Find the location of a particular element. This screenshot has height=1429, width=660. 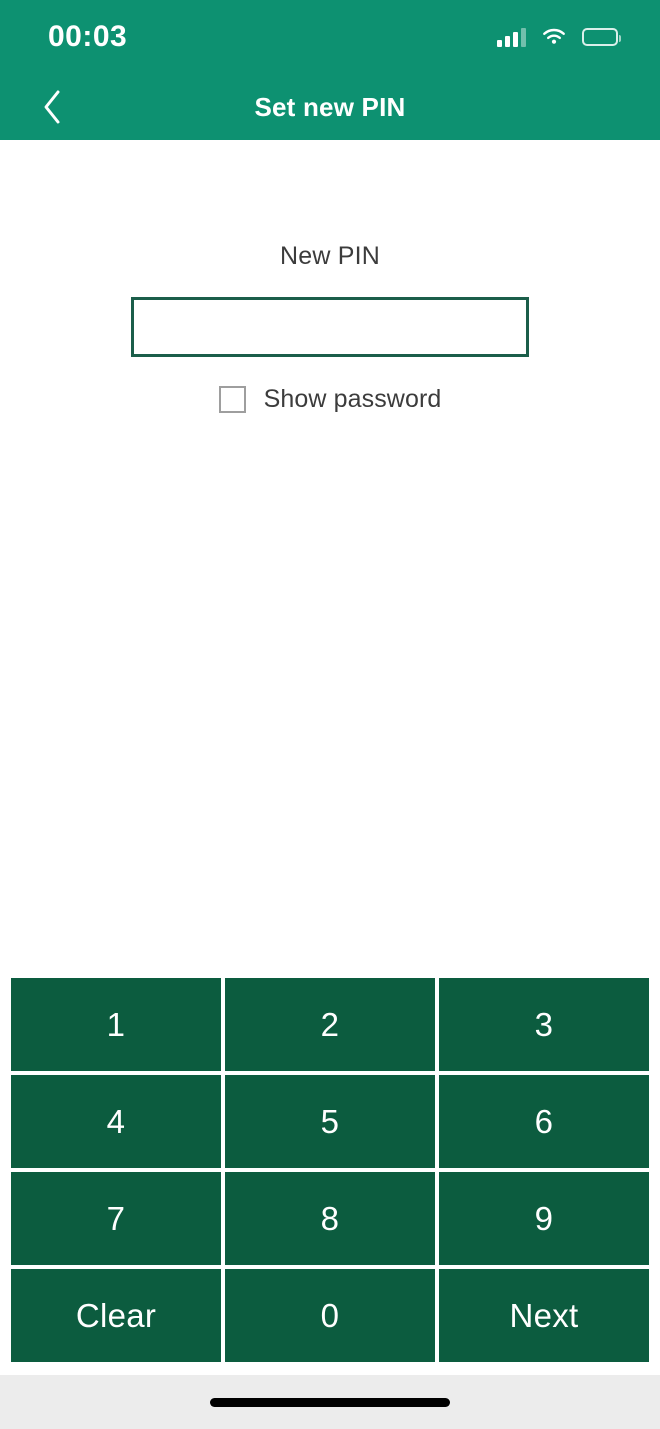

home-indicator-bar is located at coordinates (330, 1402).